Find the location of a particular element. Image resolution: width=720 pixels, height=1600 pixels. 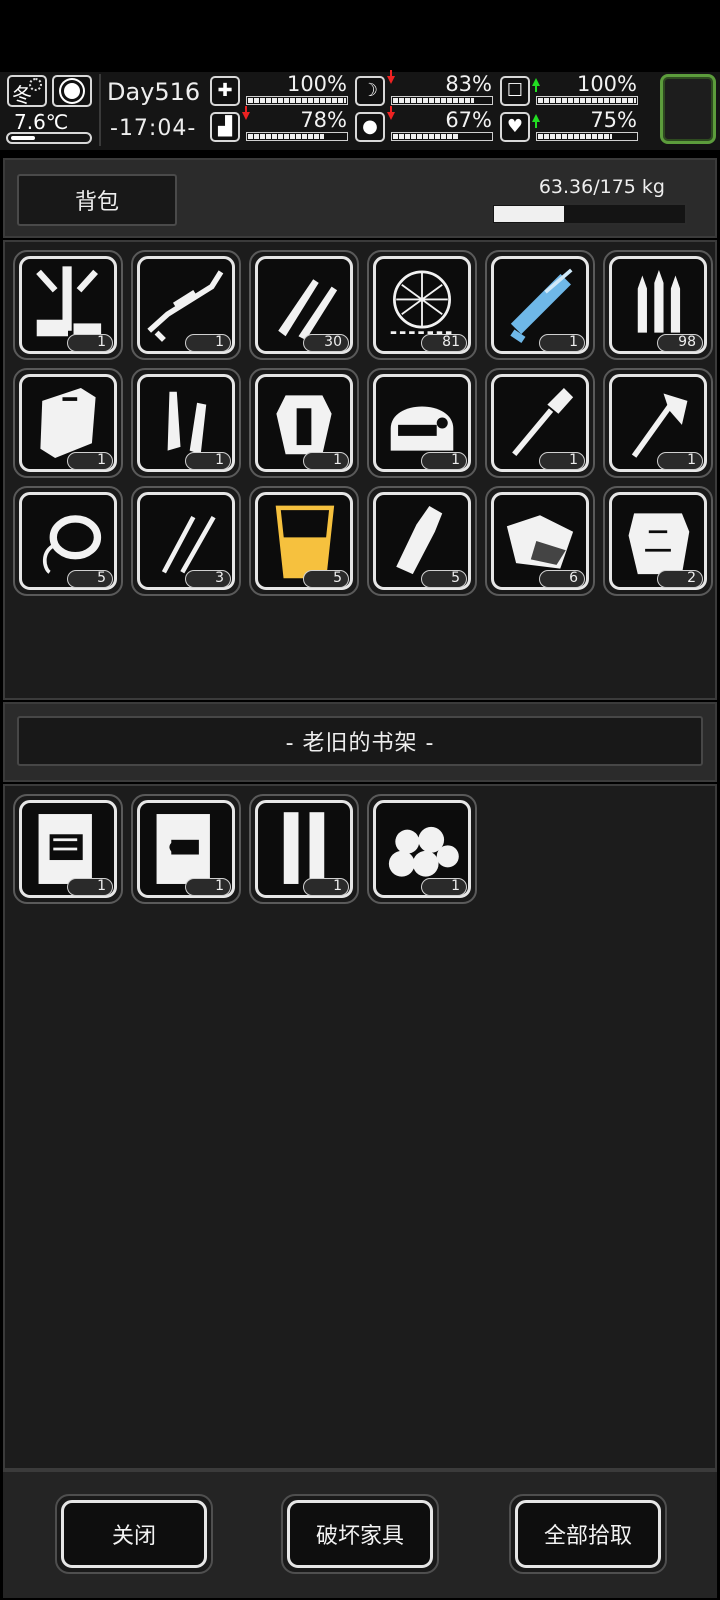

container-grid: 1 1 1 1 is located at coordinates (363, 849).